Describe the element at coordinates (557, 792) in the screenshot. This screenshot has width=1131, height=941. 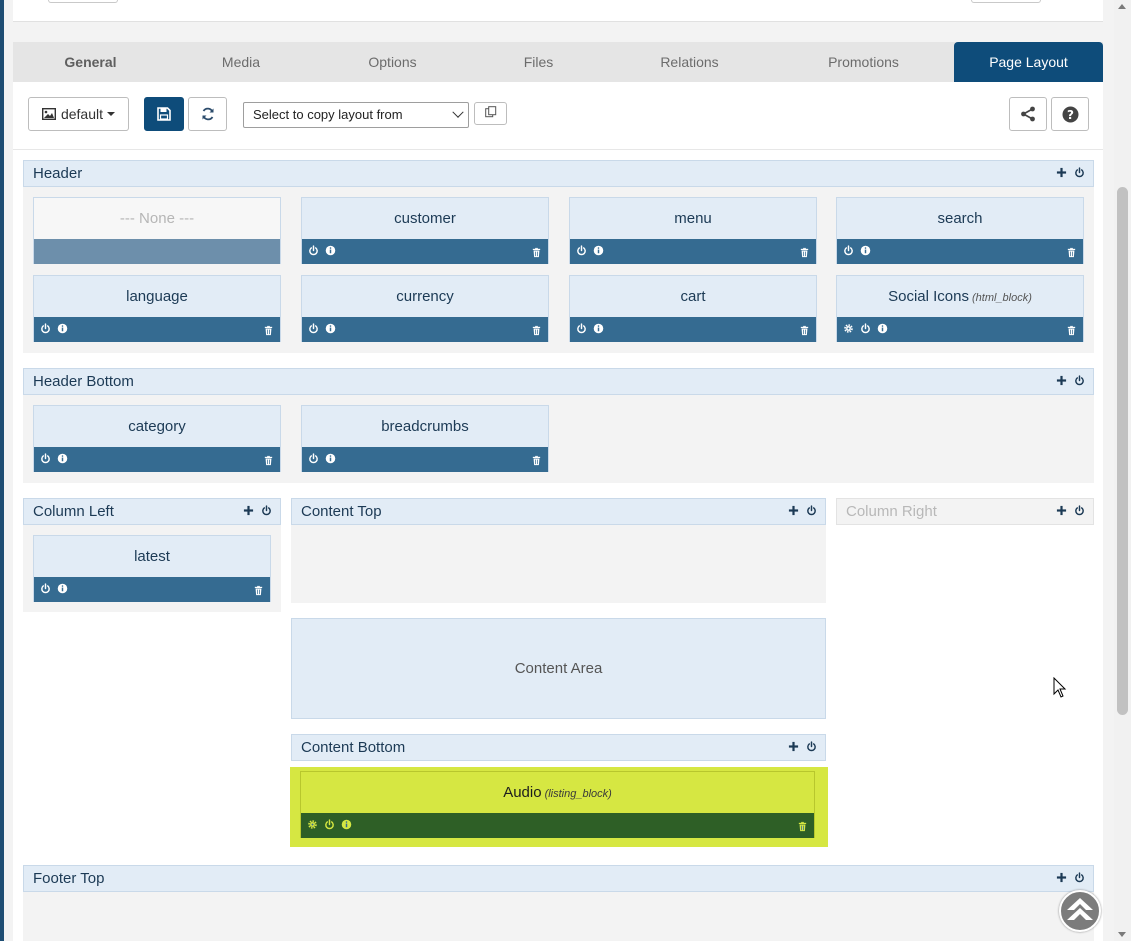
I see `module-title: Audio (listing_block)` at that location.